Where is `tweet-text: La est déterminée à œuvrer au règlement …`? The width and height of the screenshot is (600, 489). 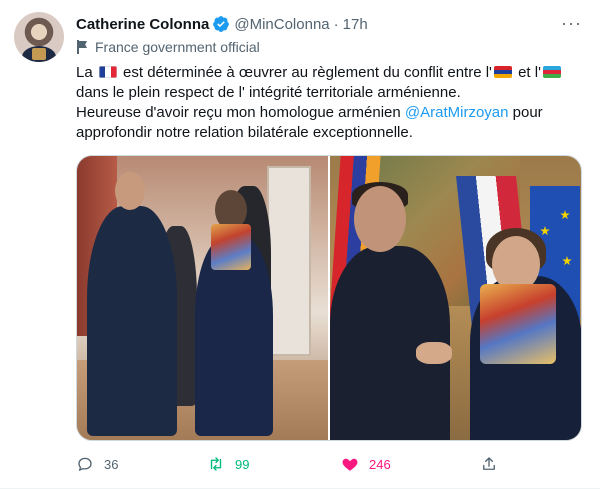 tweet-text: La est déterminée à œuvrer au règlement … is located at coordinates (330, 103).